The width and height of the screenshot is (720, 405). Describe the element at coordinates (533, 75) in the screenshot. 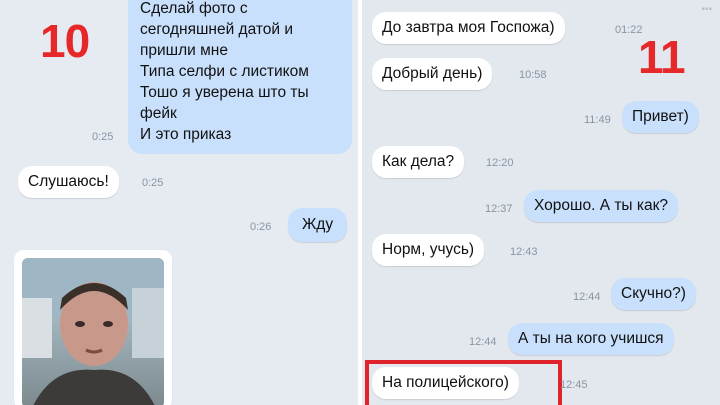

I see `message-time: 10:58` at that location.